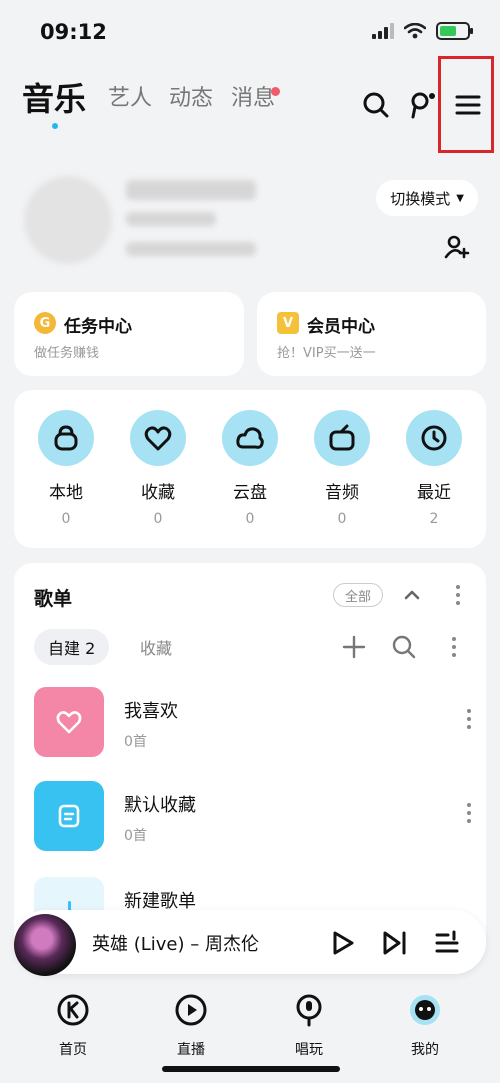 This screenshot has height=1083, width=500. Describe the element at coordinates (434, 519) in the screenshot. I see `quick-count: 2` at that location.